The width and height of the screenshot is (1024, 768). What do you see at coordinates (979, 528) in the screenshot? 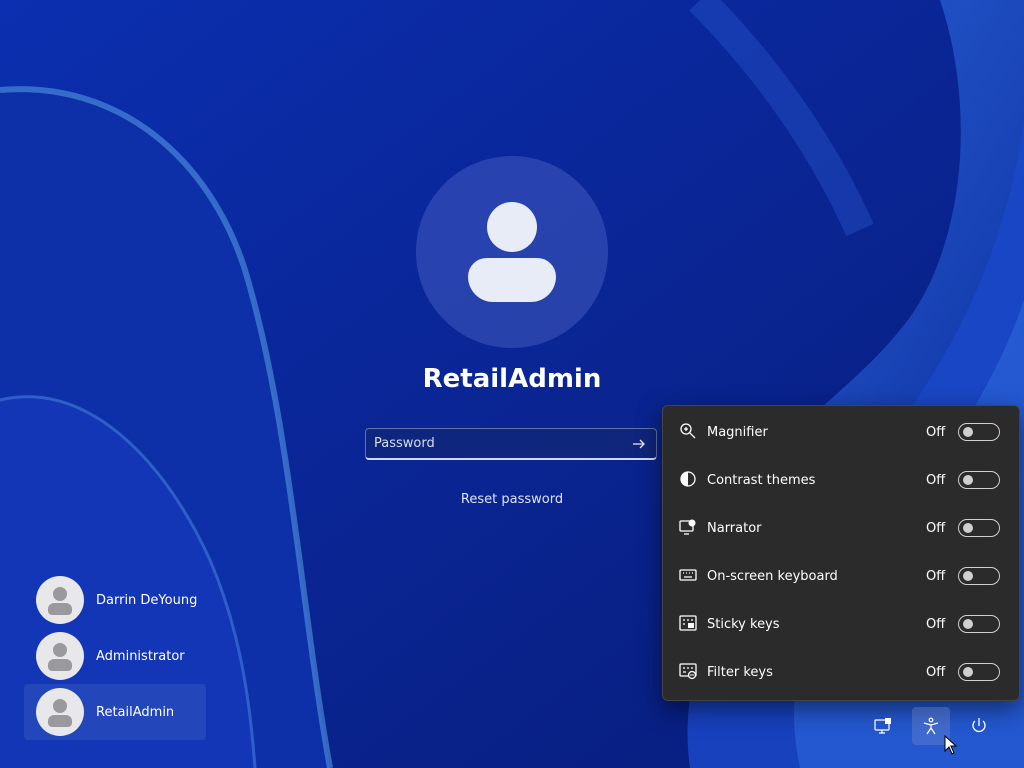
I see `narrator-toggle` at bounding box center [979, 528].